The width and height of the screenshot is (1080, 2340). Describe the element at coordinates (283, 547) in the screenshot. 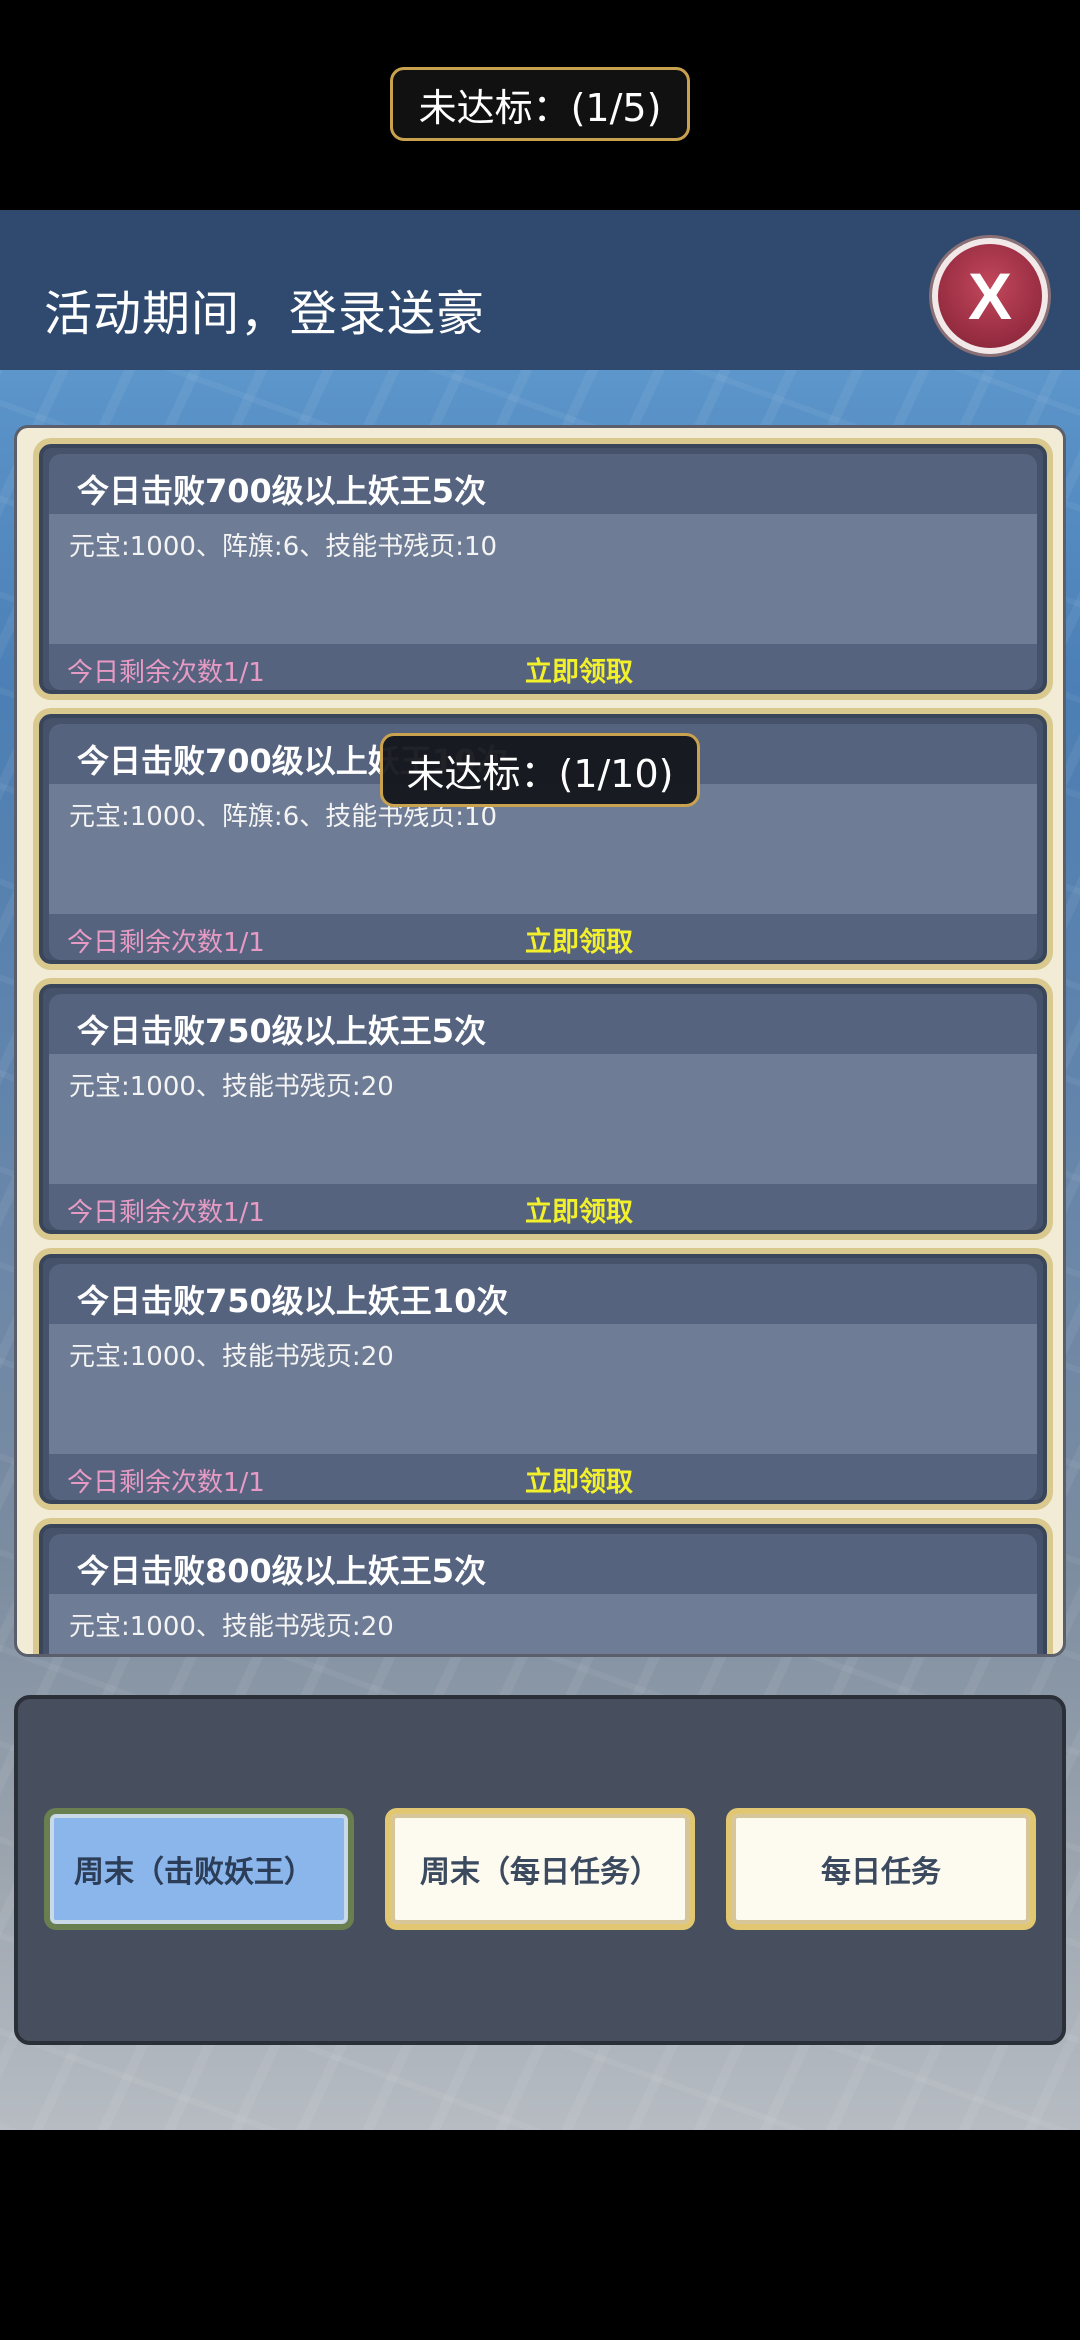

I see `task-reward: 元宝:1000、阵旗:6、技能书残页:10` at that location.